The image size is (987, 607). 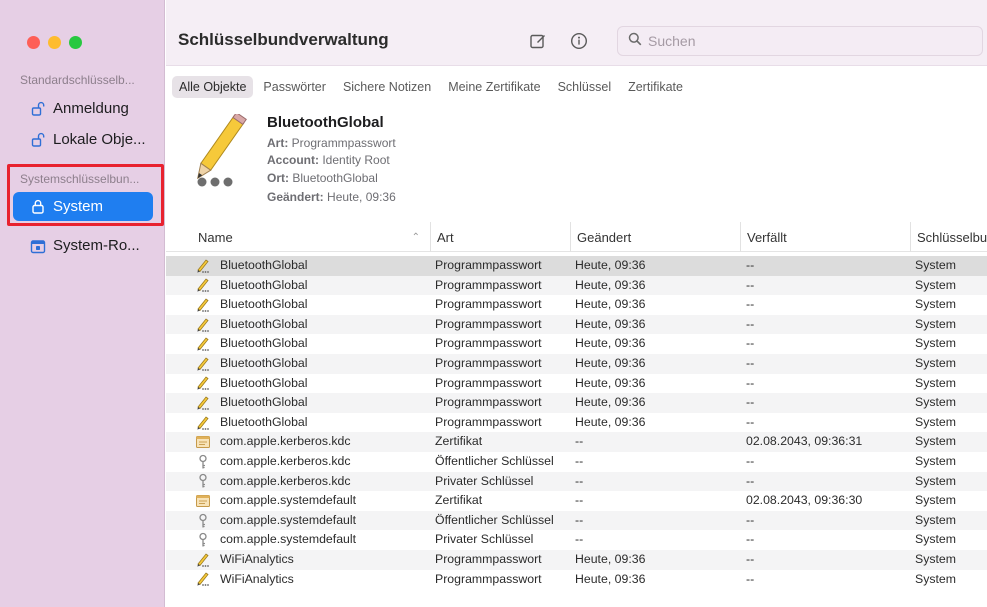 What do you see at coordinates (288, 519) in the screenshot?
I see `cell-name-text: com.apple.systemdefault` at bounding box center [288, 519].